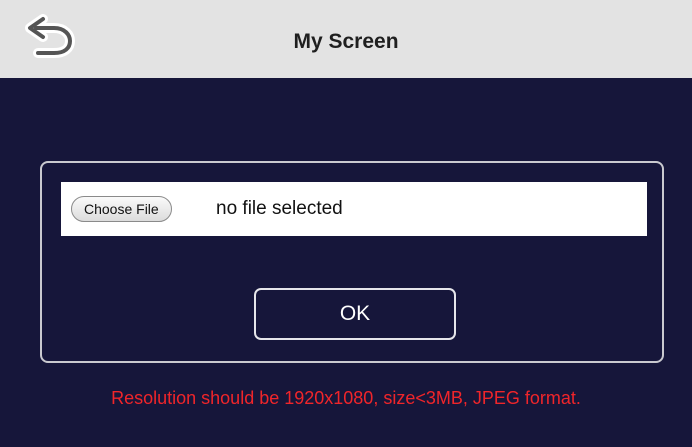 The width and height of the screenshot is (692, 447). I want to click on file-input: Choose File no file selected, so click(354, 209).